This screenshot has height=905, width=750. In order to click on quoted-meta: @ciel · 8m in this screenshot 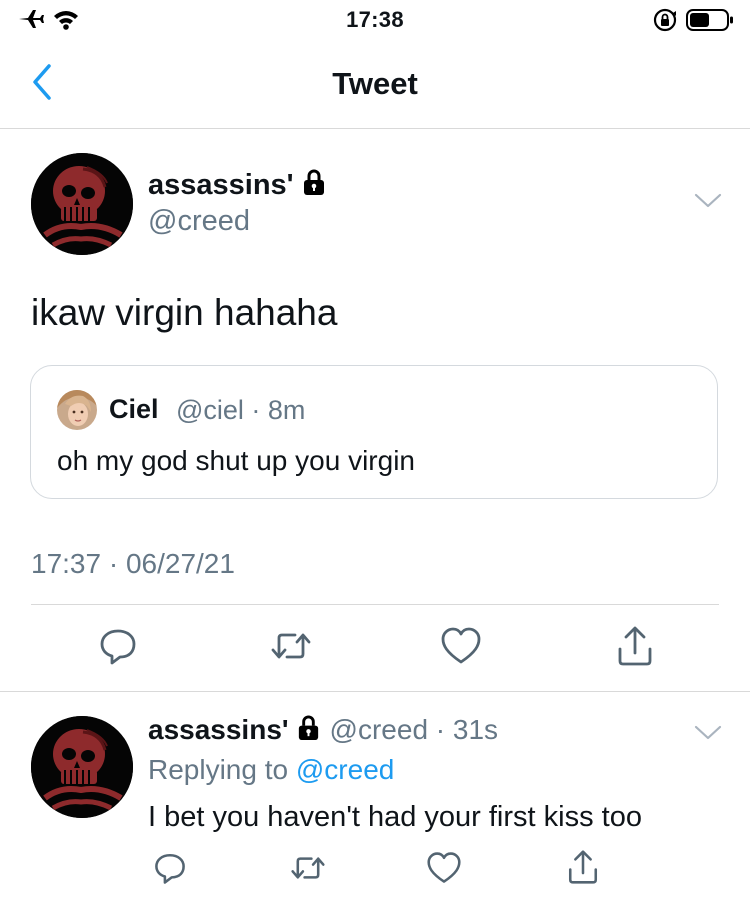, I will do `click(241, 410)`.